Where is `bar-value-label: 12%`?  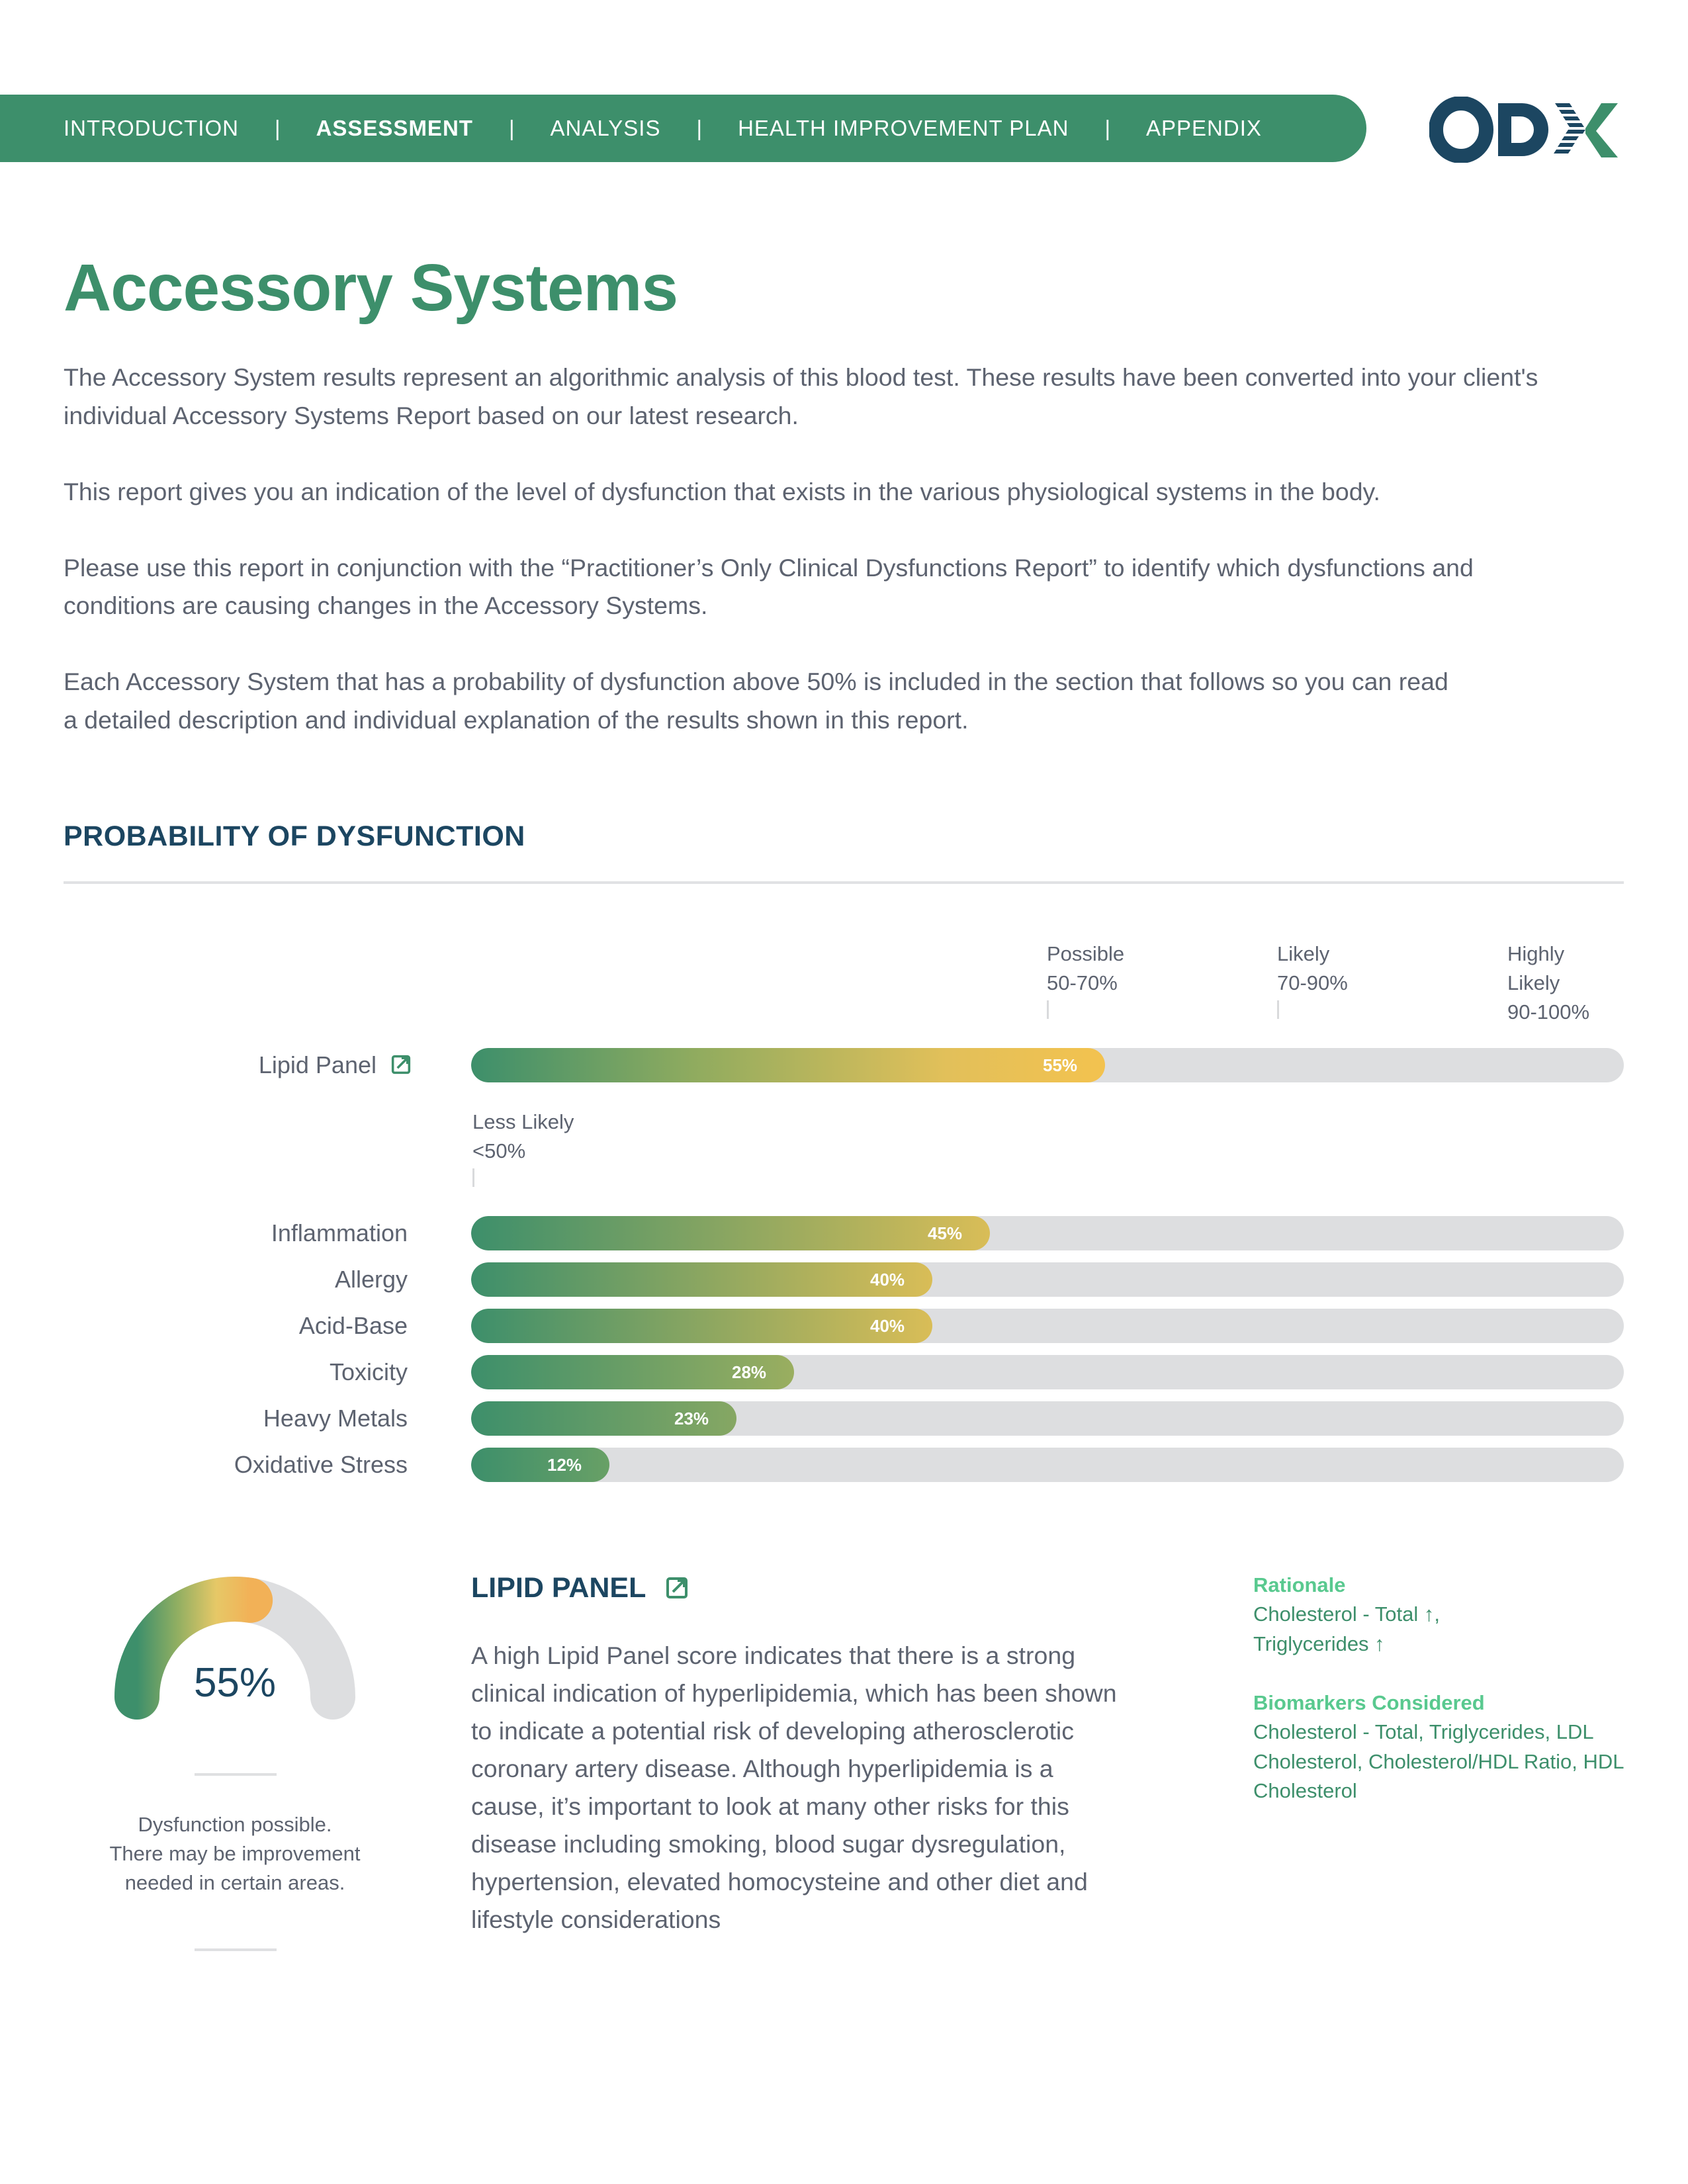
bar-value-label: 12% is located at coordinates (564, 1465).